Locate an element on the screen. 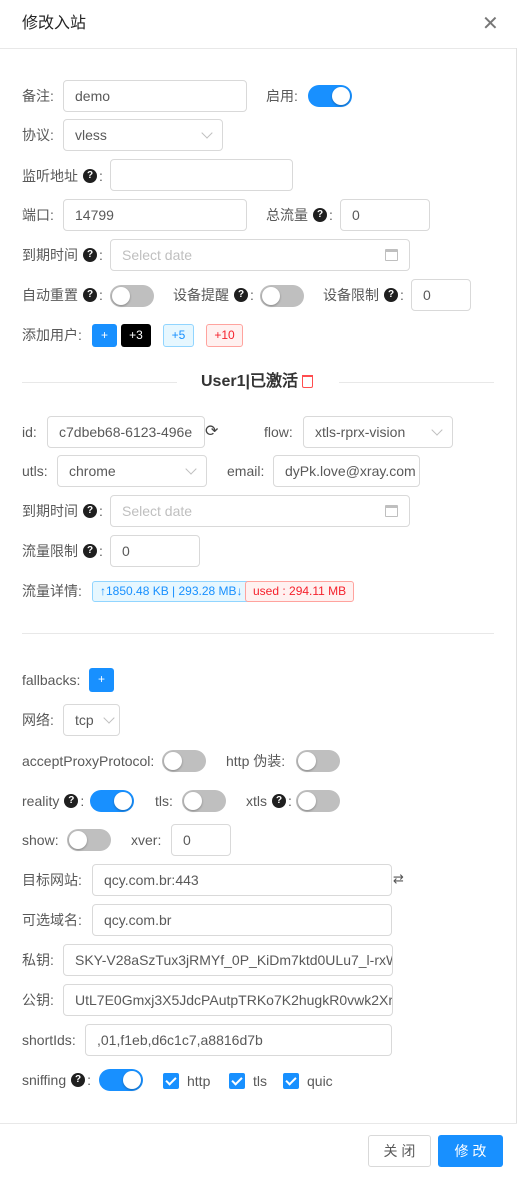 The width and height of the screenshot is (519, 1177). show-toggle is located at coordinates (89, 840).